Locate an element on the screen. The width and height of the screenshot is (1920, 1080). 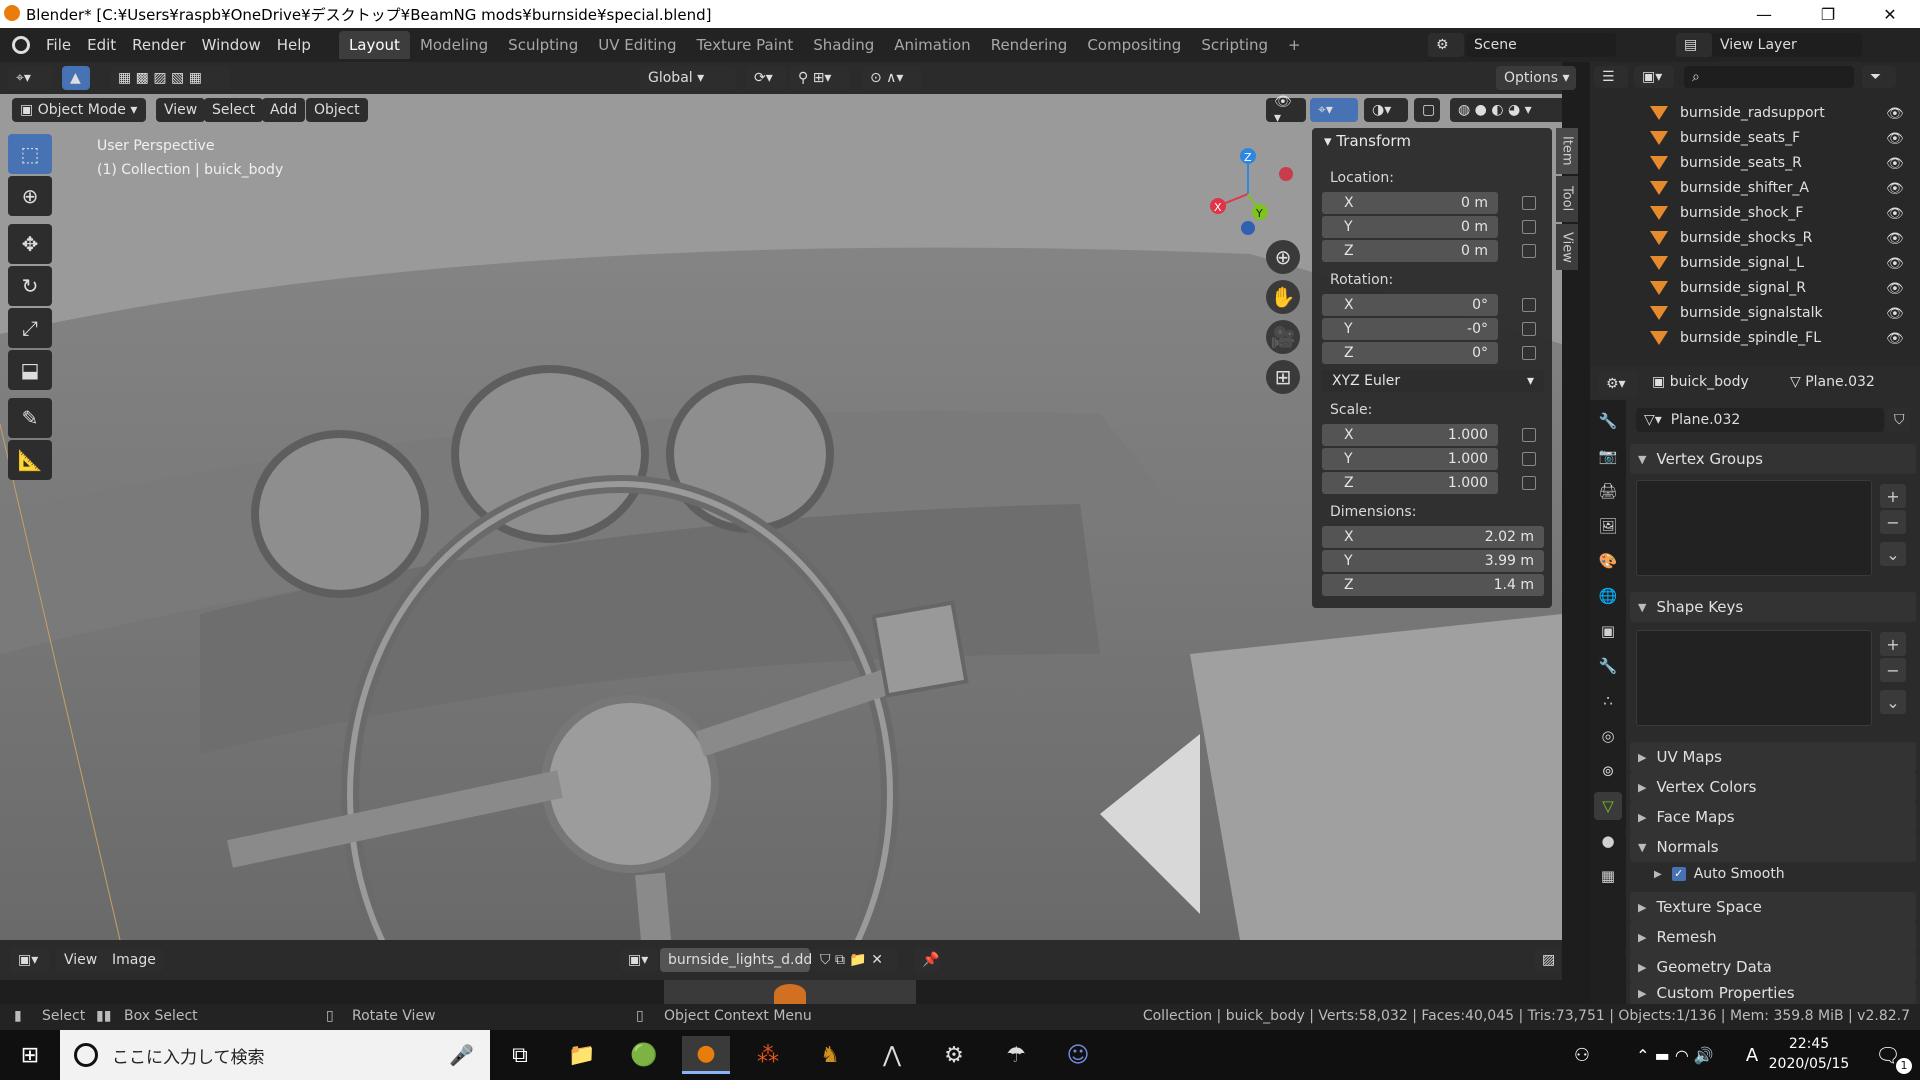
shading-buttons: ◍ ● ◐ ◕ ▾ is located at coordinates (1506, 110).